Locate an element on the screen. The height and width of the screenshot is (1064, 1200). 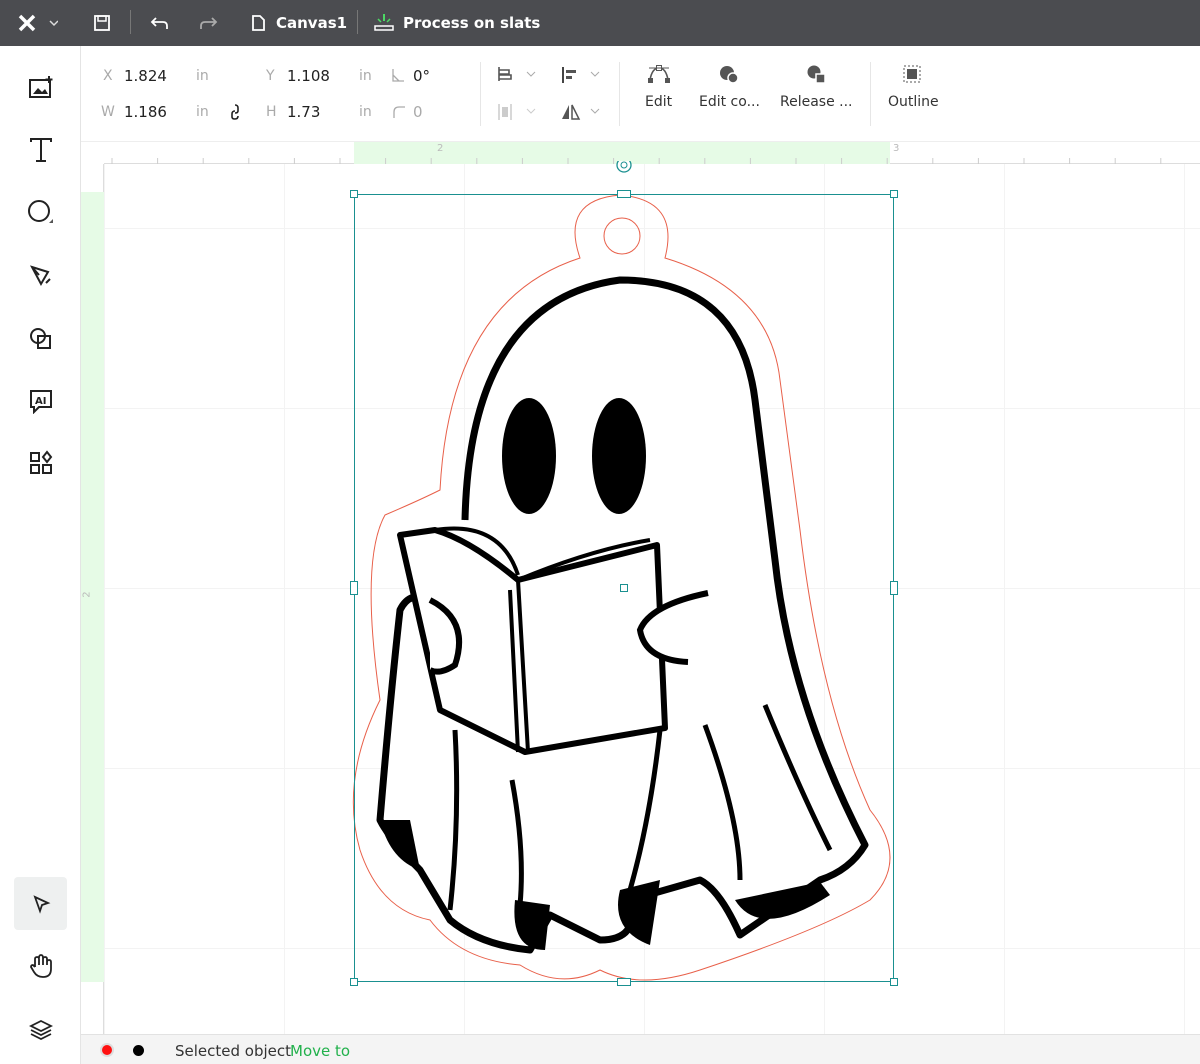
save-icon is located at coordinates (102, 23).